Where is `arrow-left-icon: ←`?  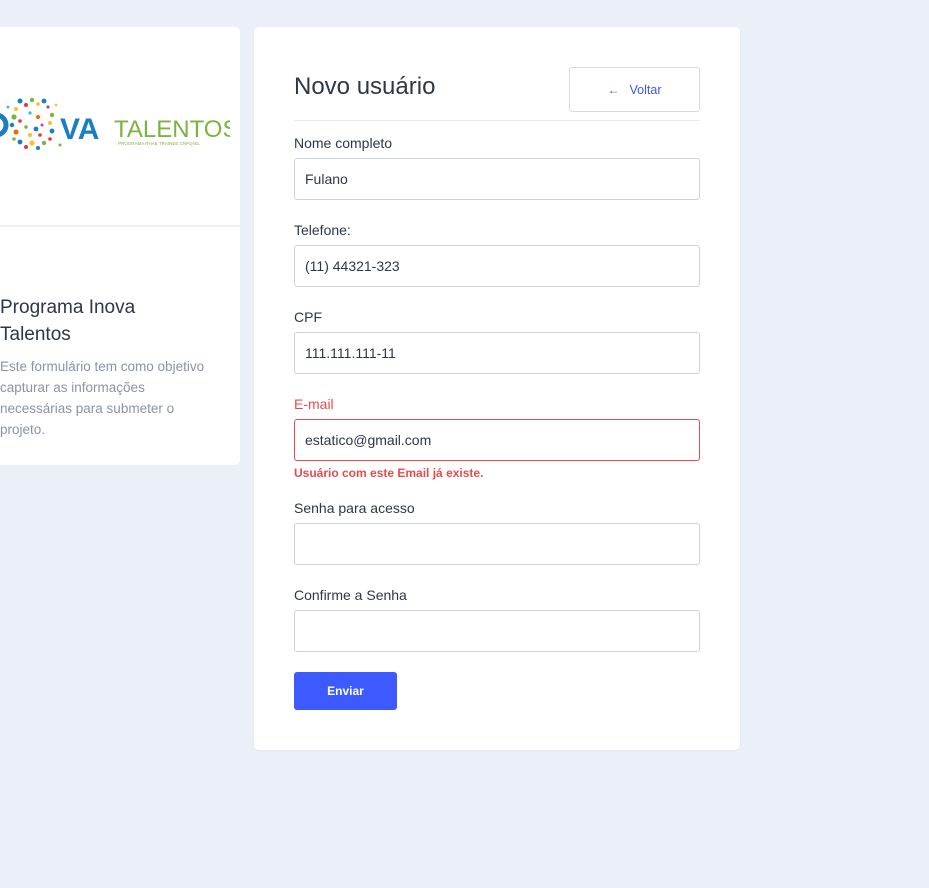
arrow-left-icon: ← is located at coordinates (613, 89).